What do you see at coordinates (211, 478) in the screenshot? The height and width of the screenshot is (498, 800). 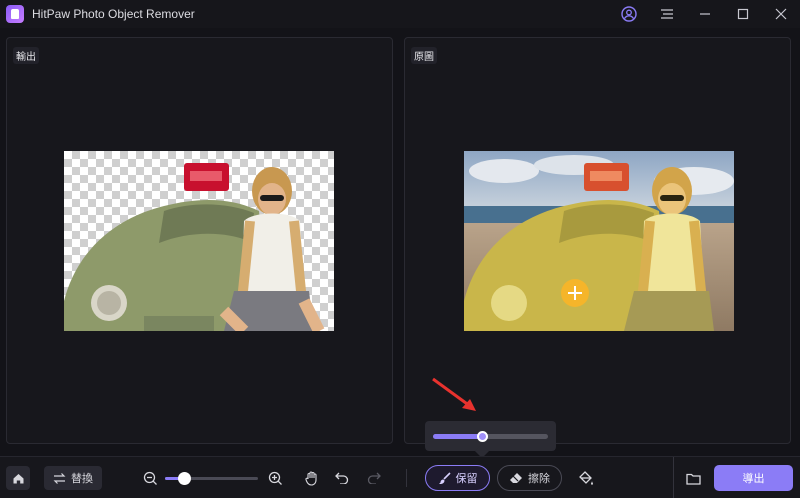 I see `zoom-slider` at bounding box center [211, 478].